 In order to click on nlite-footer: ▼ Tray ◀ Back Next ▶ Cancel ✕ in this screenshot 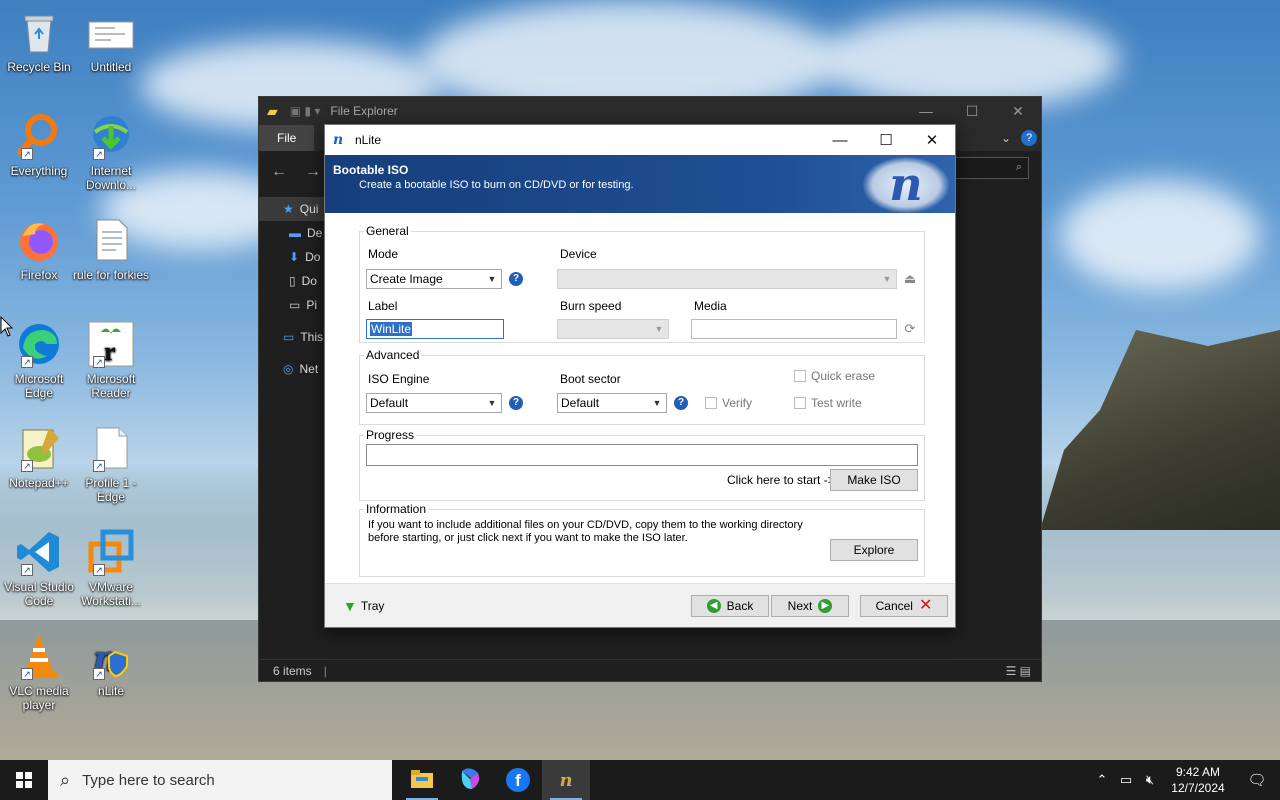, I will do `click(640, 605)`.